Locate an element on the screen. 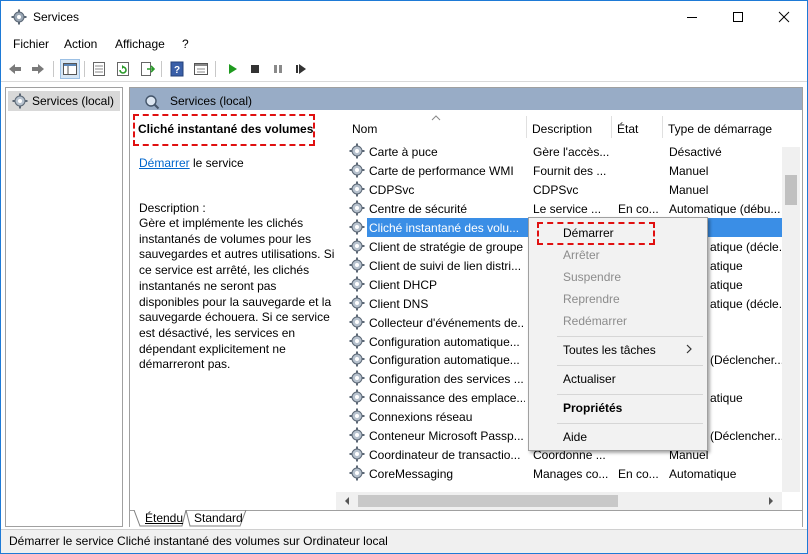 This screenshot has width=808, height=554. maximize-button is located at coordinates (738, 17).